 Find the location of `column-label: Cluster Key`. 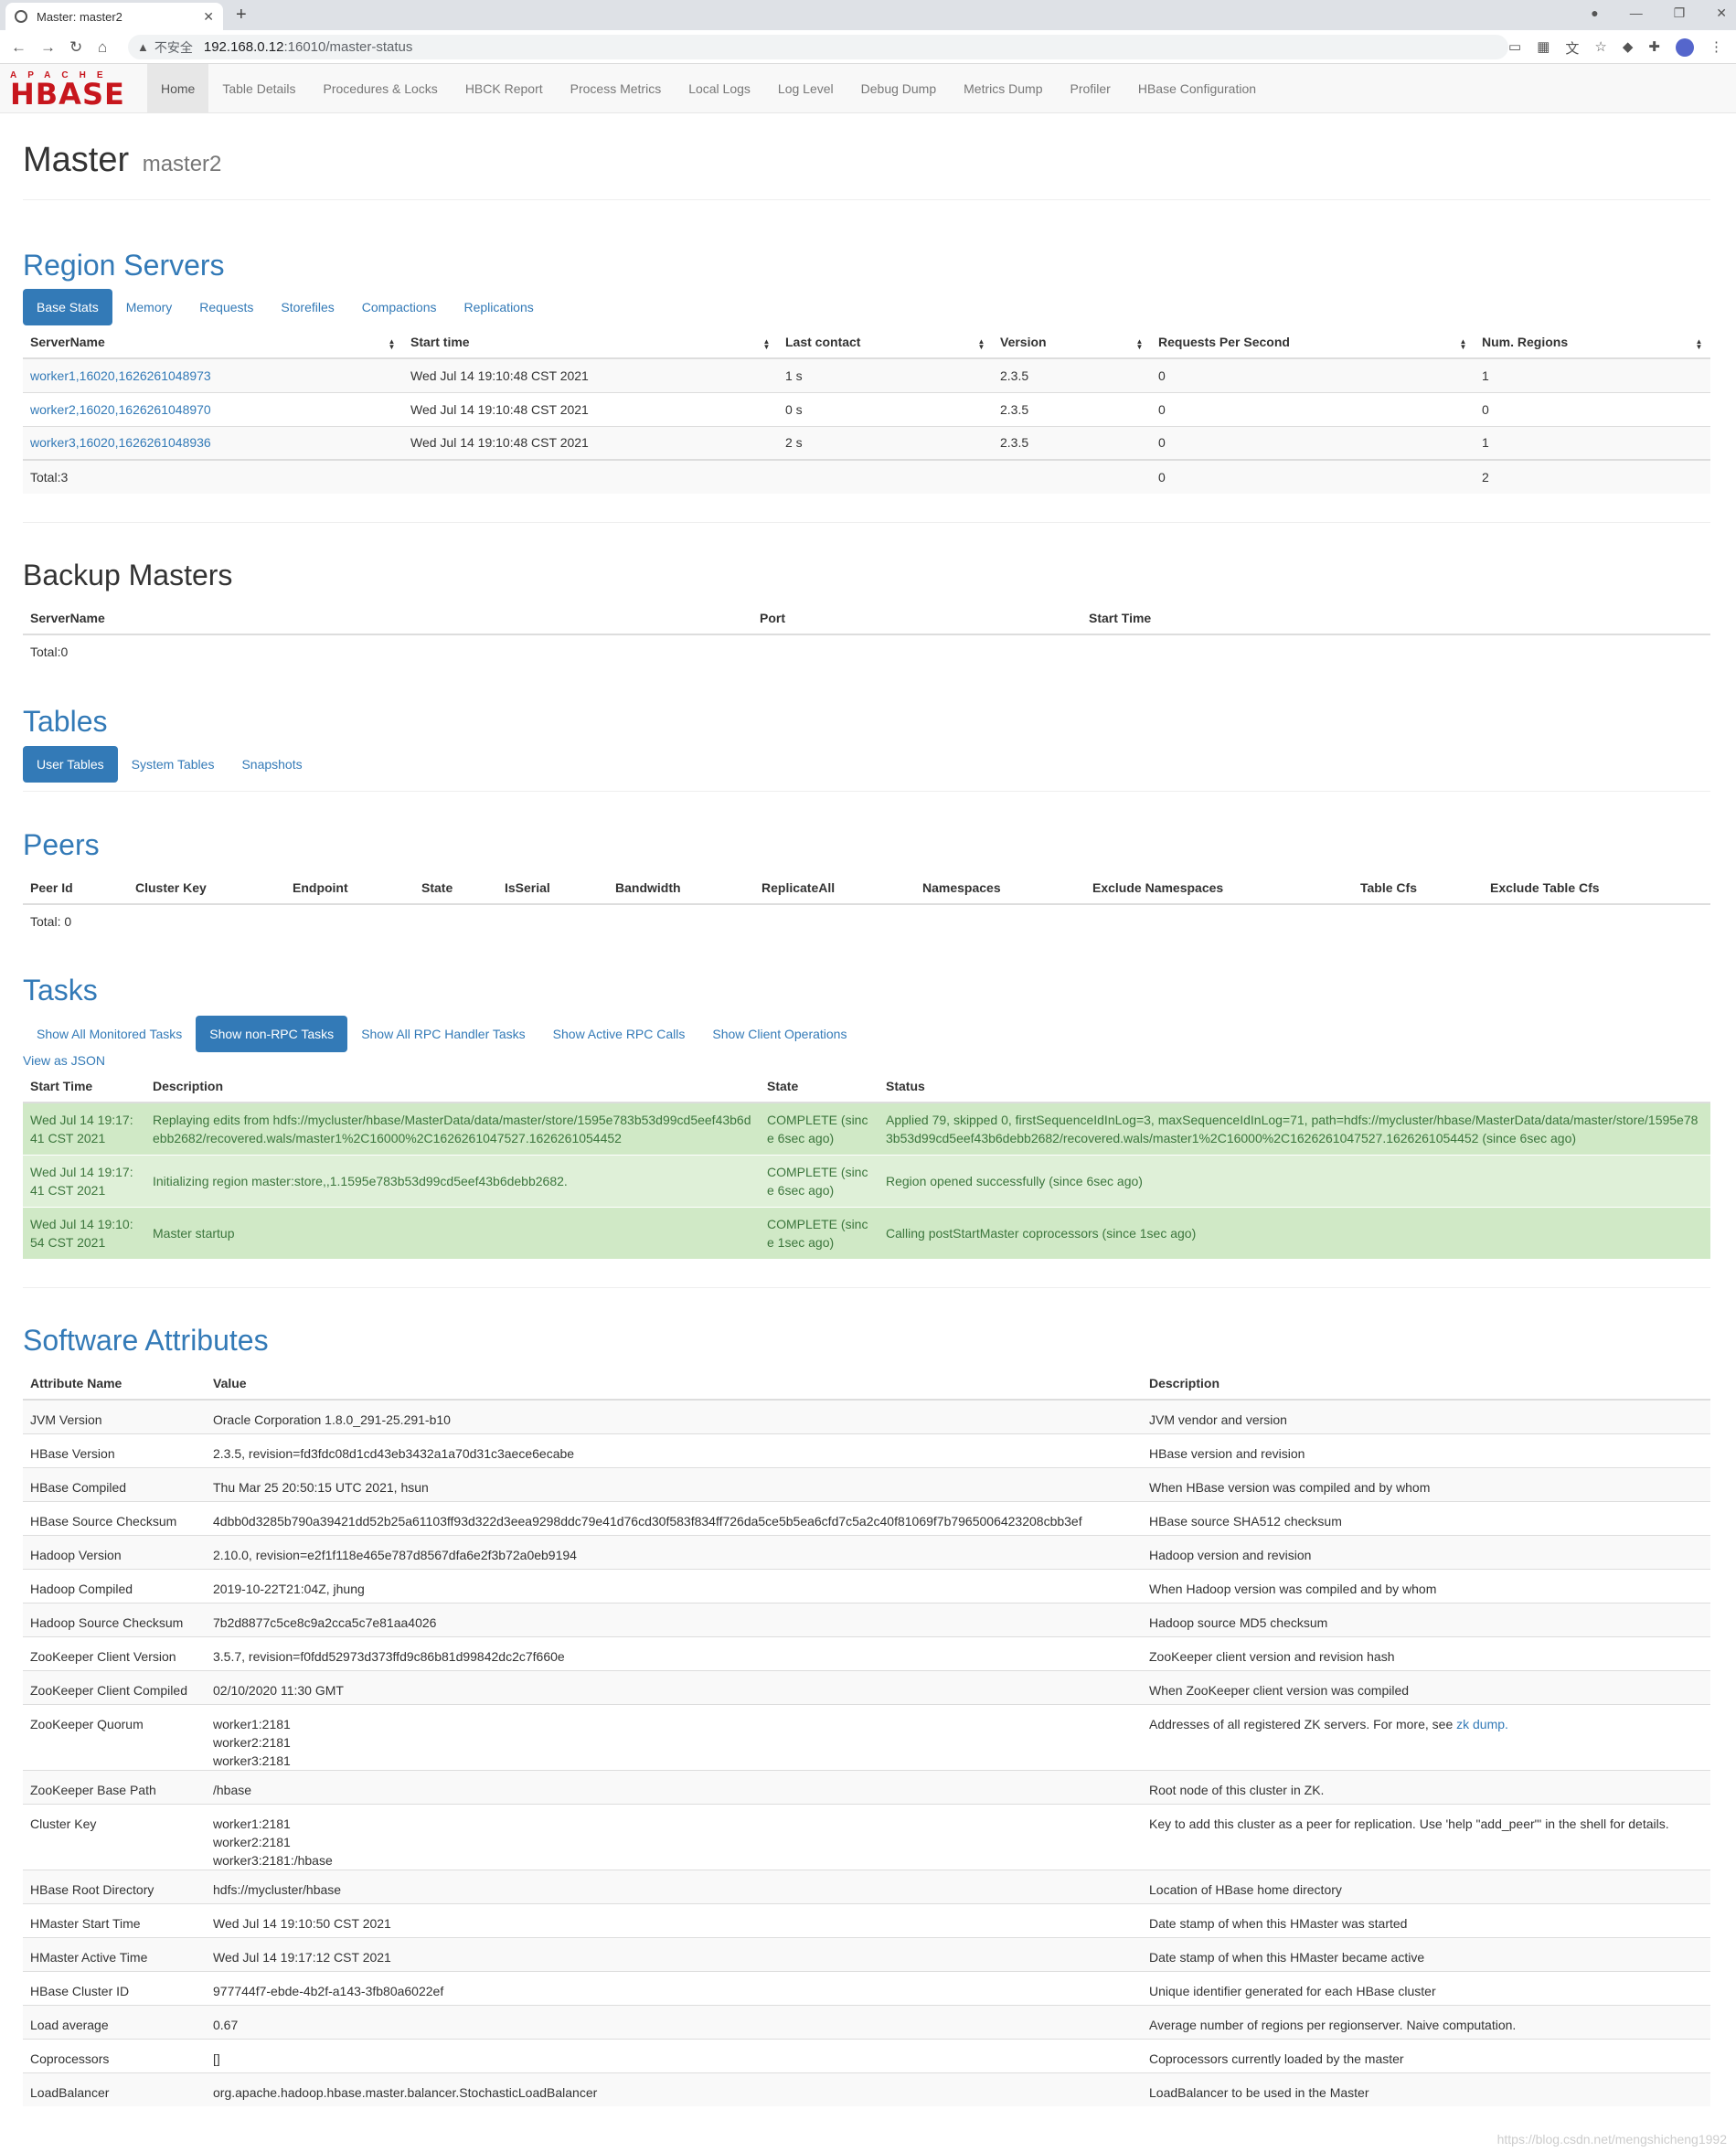

column-label: Cluster Key is located at coordinates (171, 887).